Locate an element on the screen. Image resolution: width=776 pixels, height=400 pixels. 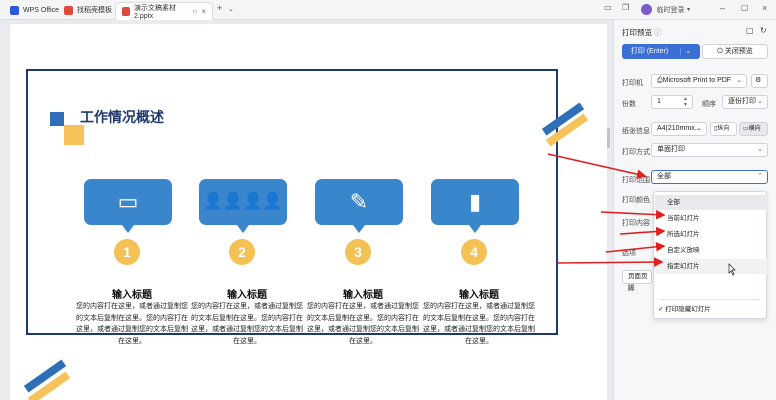
stepper-arrows-icon: ▲ ▼ is located at coordinates (685, 102).